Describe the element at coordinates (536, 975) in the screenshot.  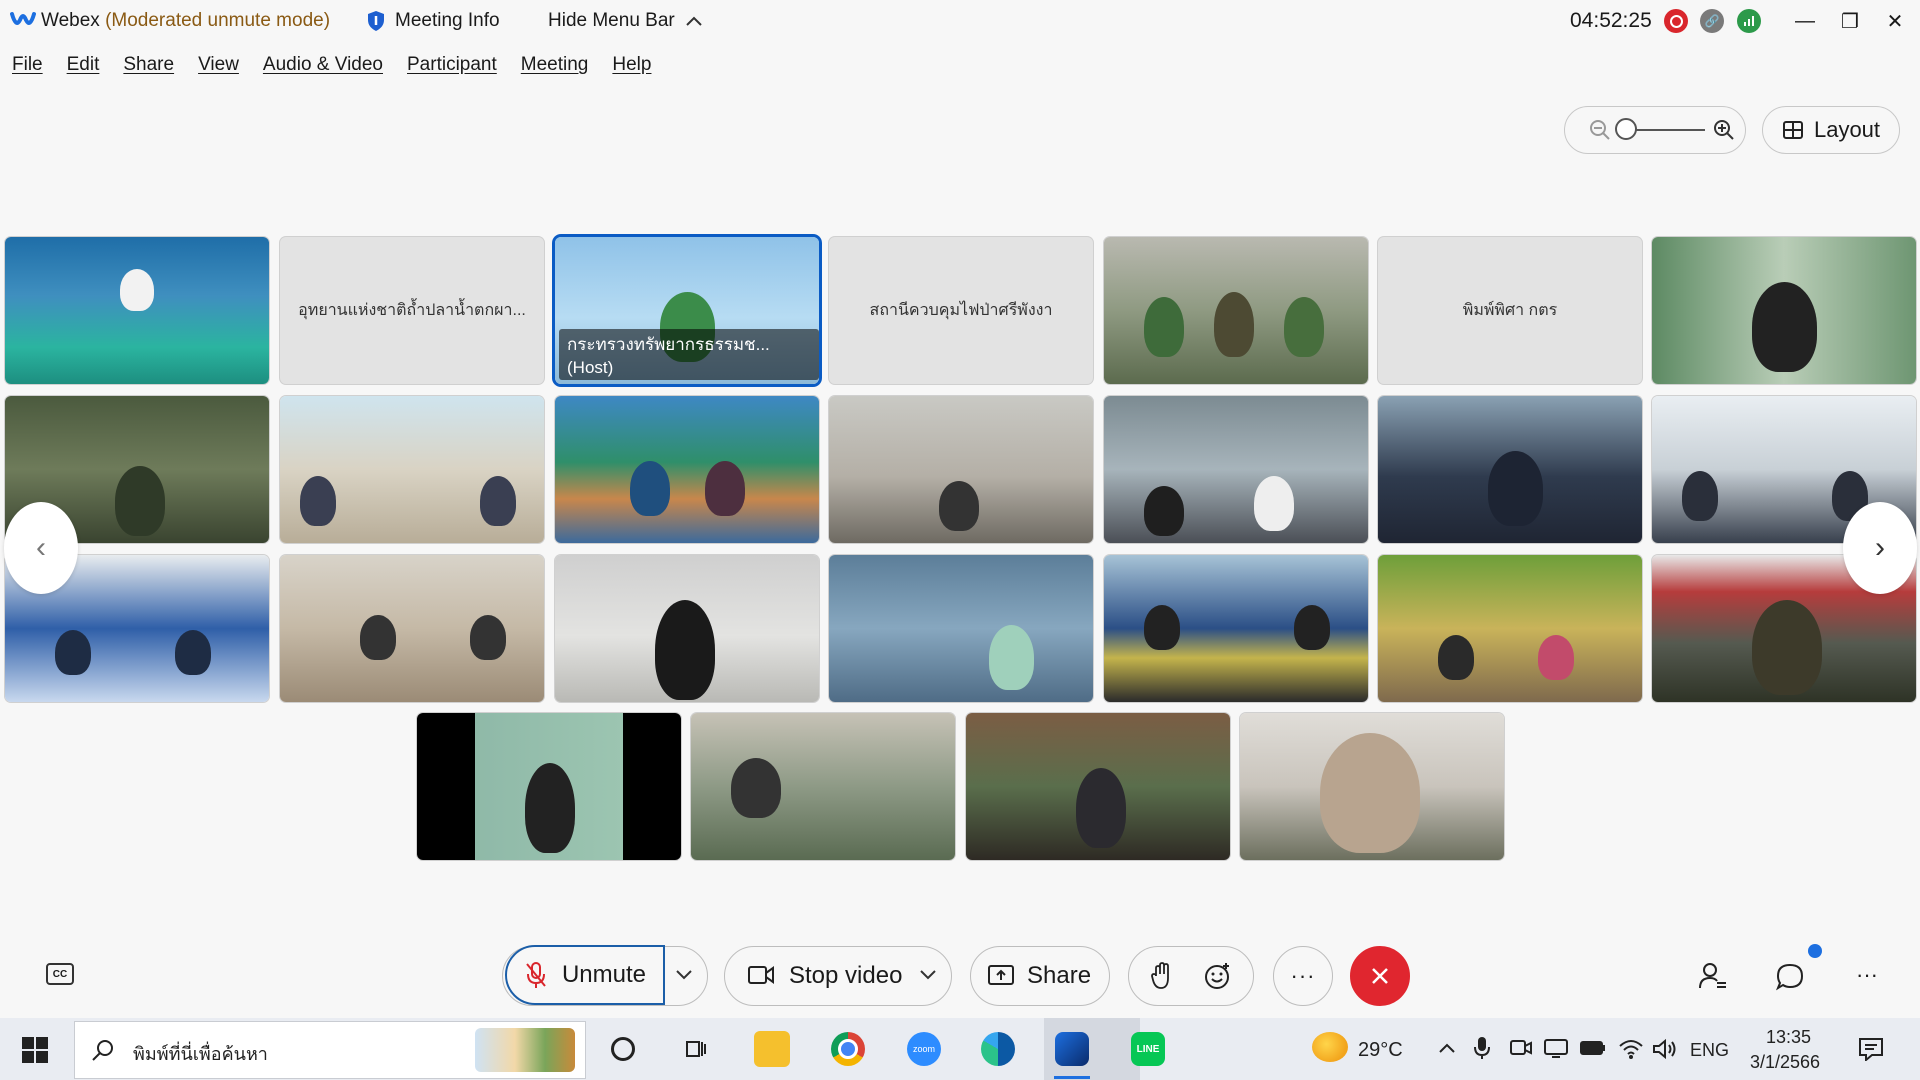
I see `muted-microphone-icon` at that location.